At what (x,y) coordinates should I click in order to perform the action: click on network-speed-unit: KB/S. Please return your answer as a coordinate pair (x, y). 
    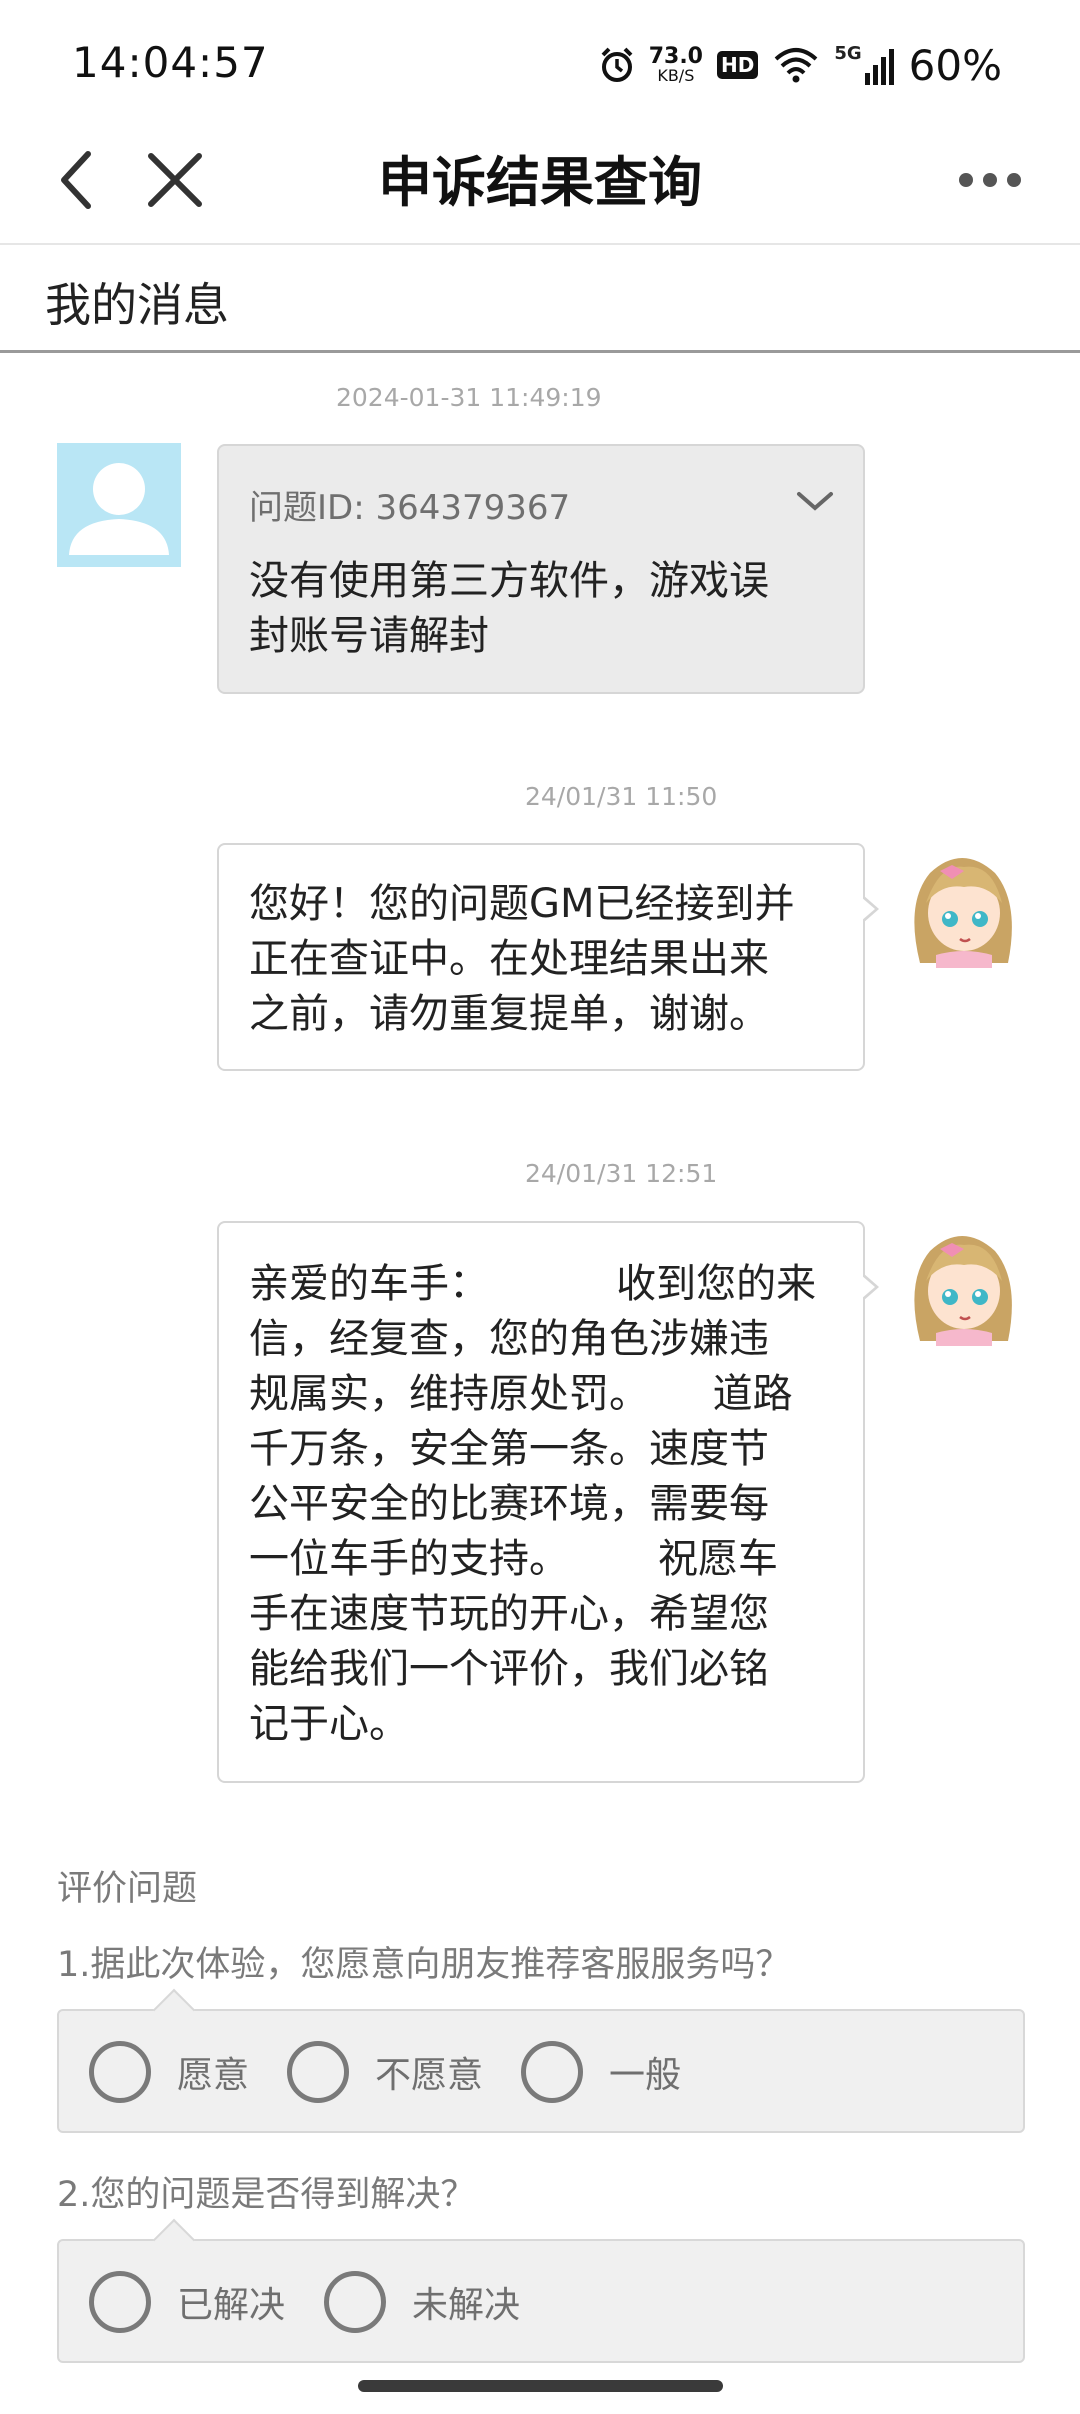
    Looking at the image, I should click on (676, 75).